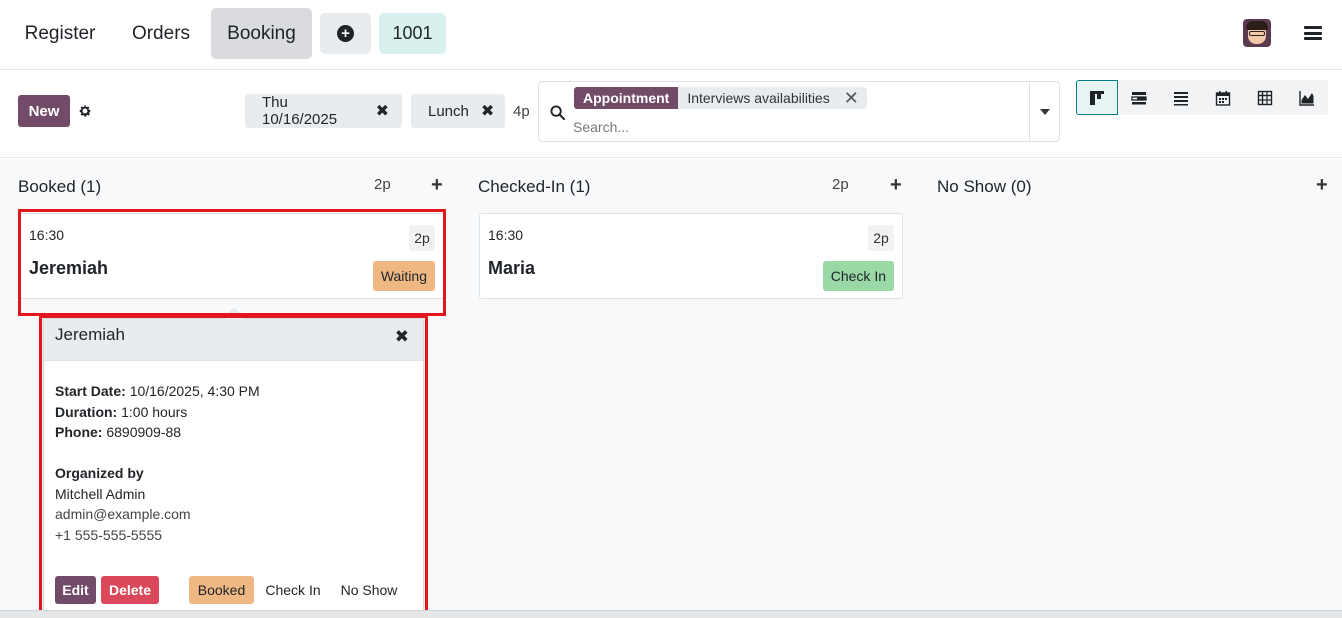  Describe the element at coordinates (851, 98) in the screenshot. I see `close-icon: ✕` at that location.